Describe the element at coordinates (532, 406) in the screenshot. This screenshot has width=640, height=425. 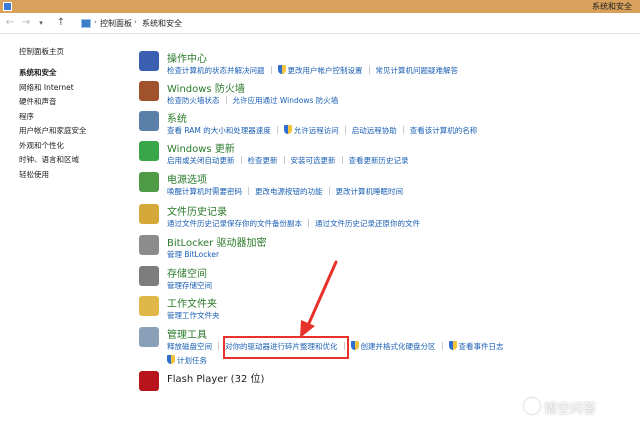
I see `wukong-logo-icon` at that location.